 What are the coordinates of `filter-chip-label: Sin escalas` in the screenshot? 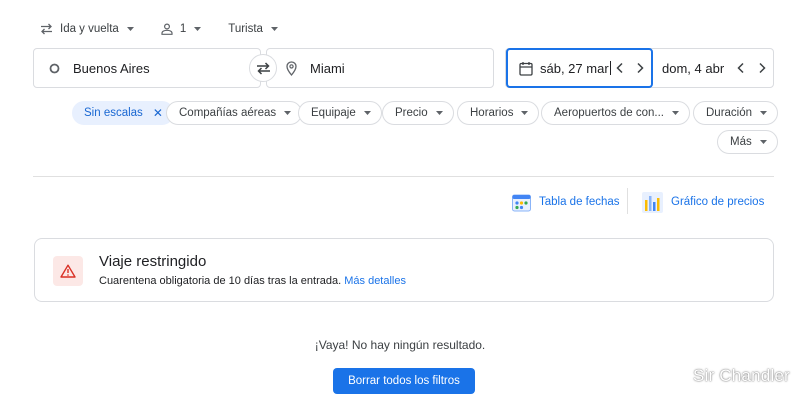 It's located at (113, 113).